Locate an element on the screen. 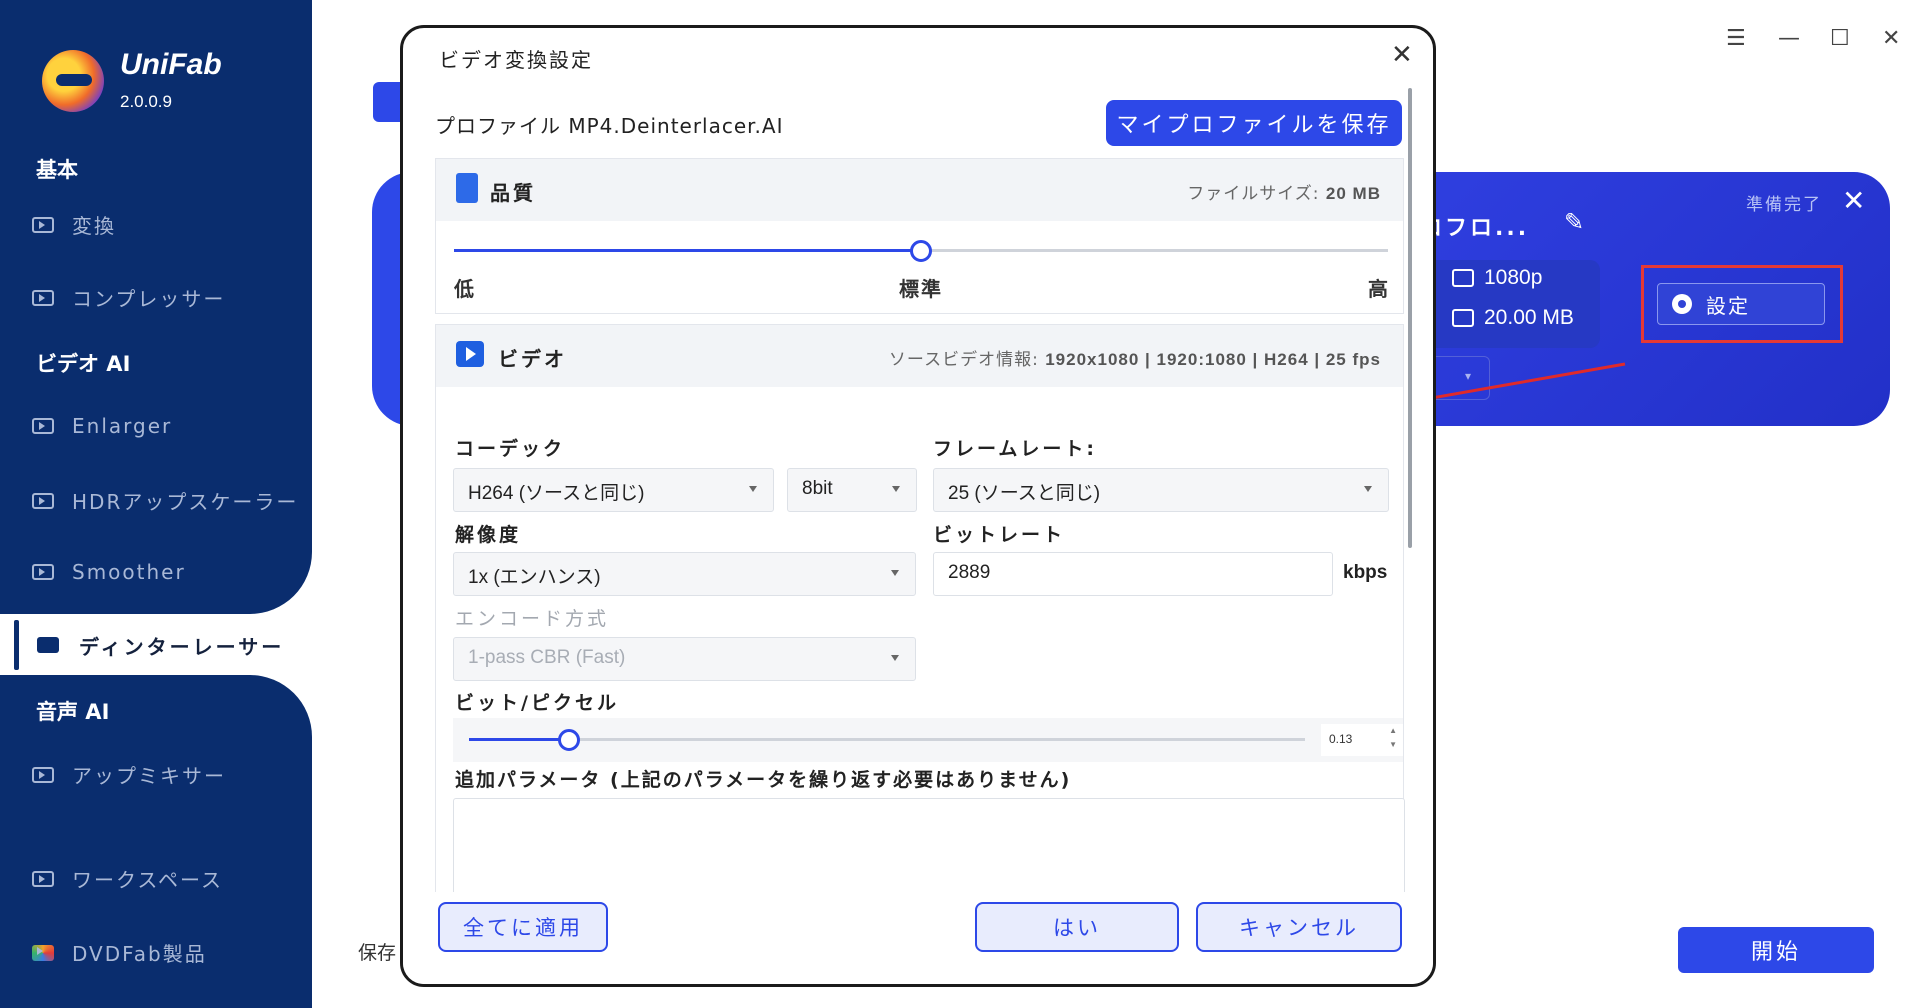 The height and width of the screenshot is (1008, 1920). sidebar-item-label: Enlarger is located at coordinates (122, 426).